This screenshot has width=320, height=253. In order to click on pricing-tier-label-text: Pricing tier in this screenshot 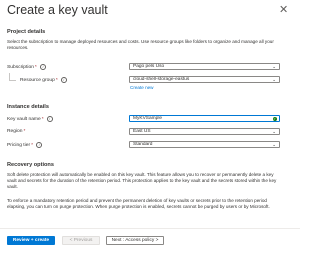, I will do `click(19, 145)`.